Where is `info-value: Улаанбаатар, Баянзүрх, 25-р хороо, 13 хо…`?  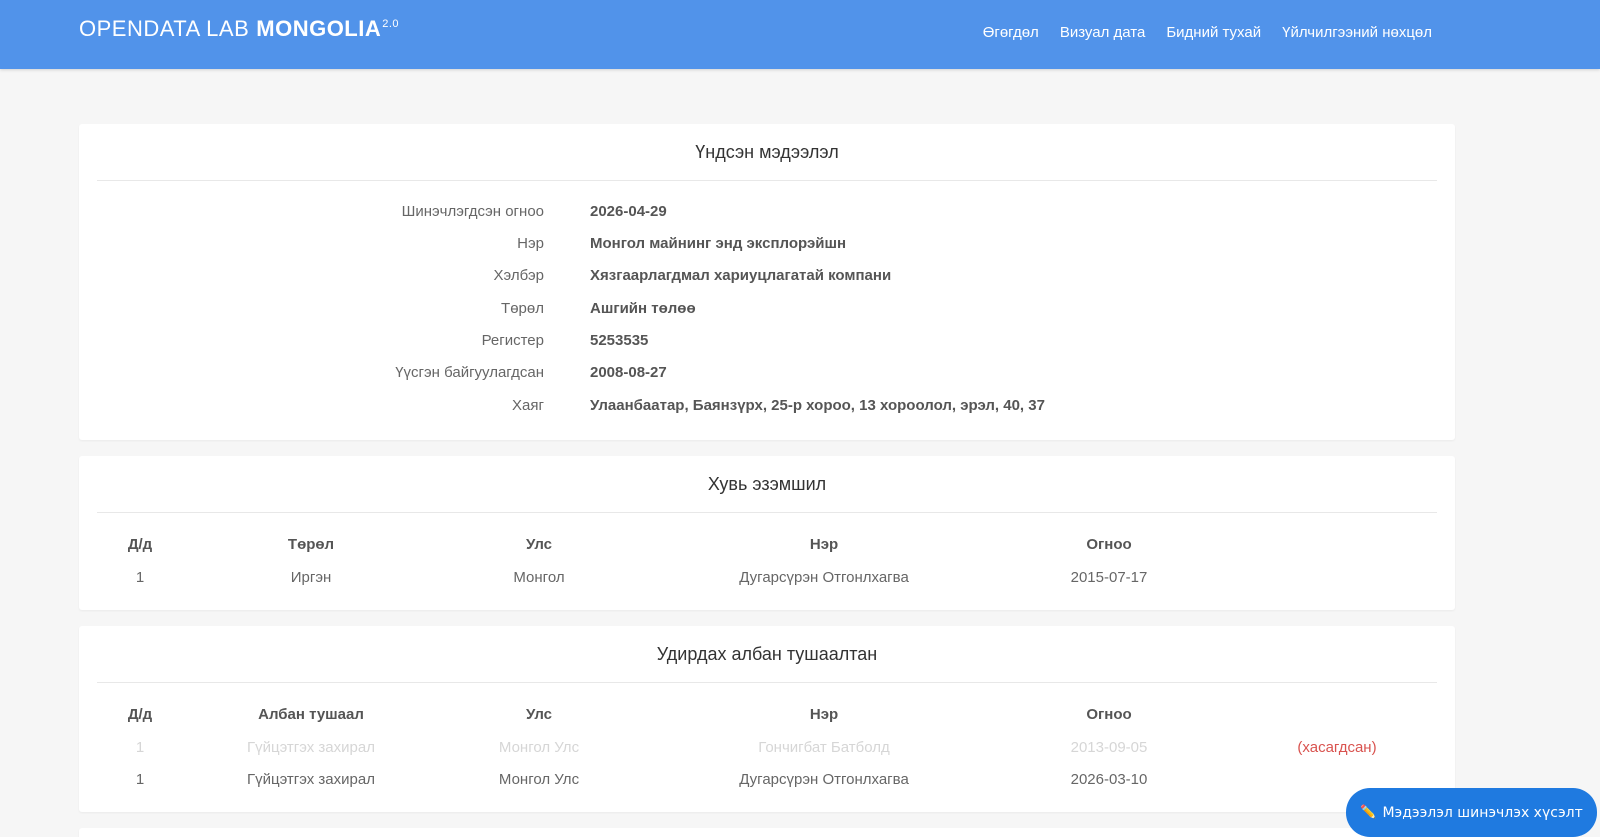 info-value: Улаанбаатар, Баянзүрх, 25-р хороо, 13 хо… is located at coordinates (817, 405).